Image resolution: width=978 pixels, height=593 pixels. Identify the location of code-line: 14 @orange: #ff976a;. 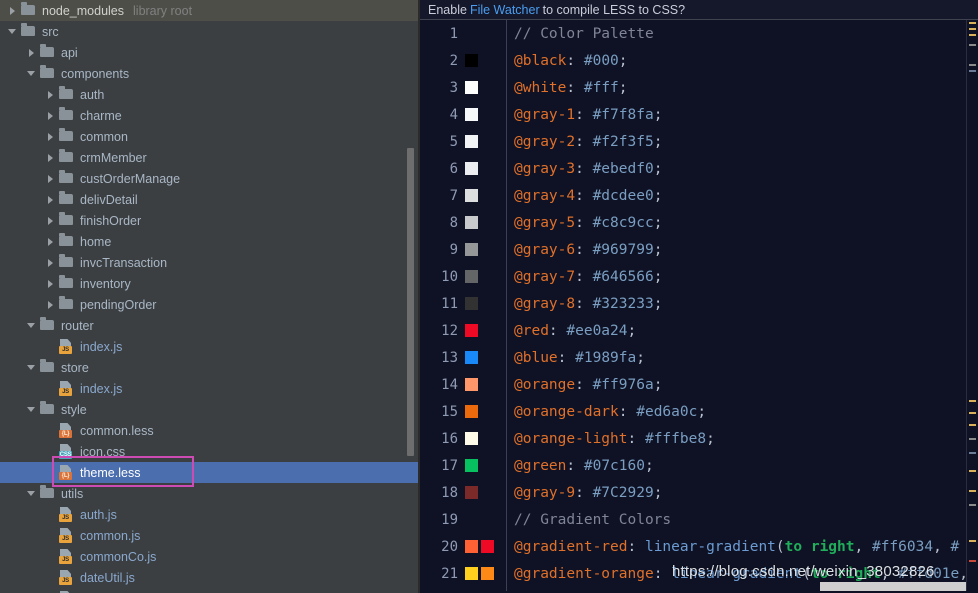
(699, 384).